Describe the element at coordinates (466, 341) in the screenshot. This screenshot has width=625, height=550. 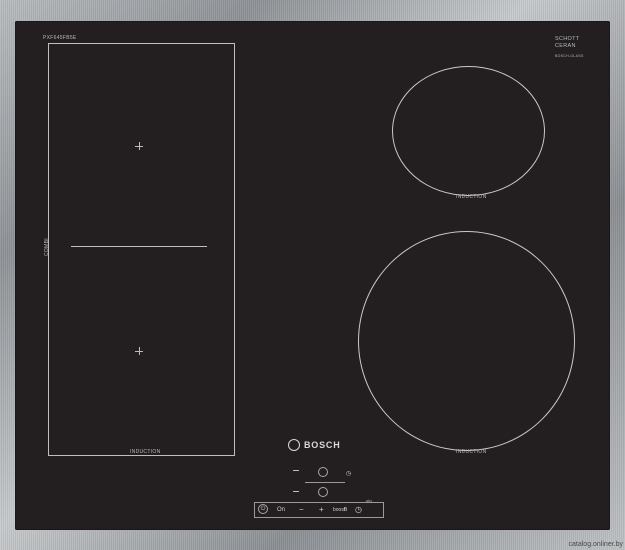
I see `induction-zone-bottom-right` at that location.